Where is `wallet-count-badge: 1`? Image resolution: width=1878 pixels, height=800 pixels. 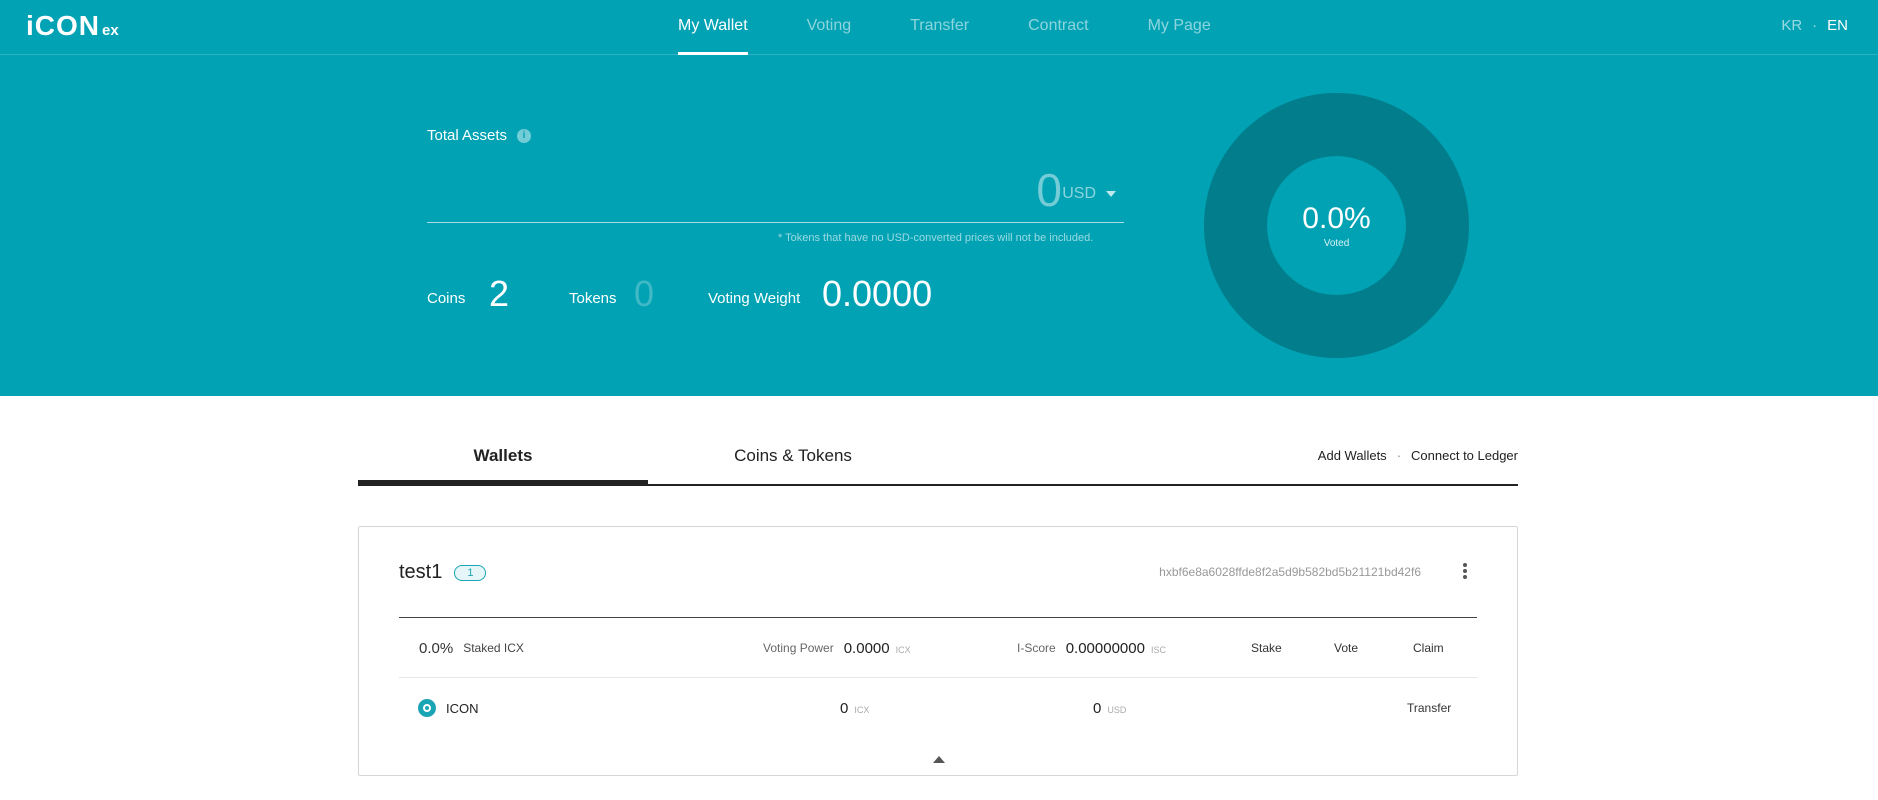
wallet-count-badge: 1 is located at coordinates (470, 572).